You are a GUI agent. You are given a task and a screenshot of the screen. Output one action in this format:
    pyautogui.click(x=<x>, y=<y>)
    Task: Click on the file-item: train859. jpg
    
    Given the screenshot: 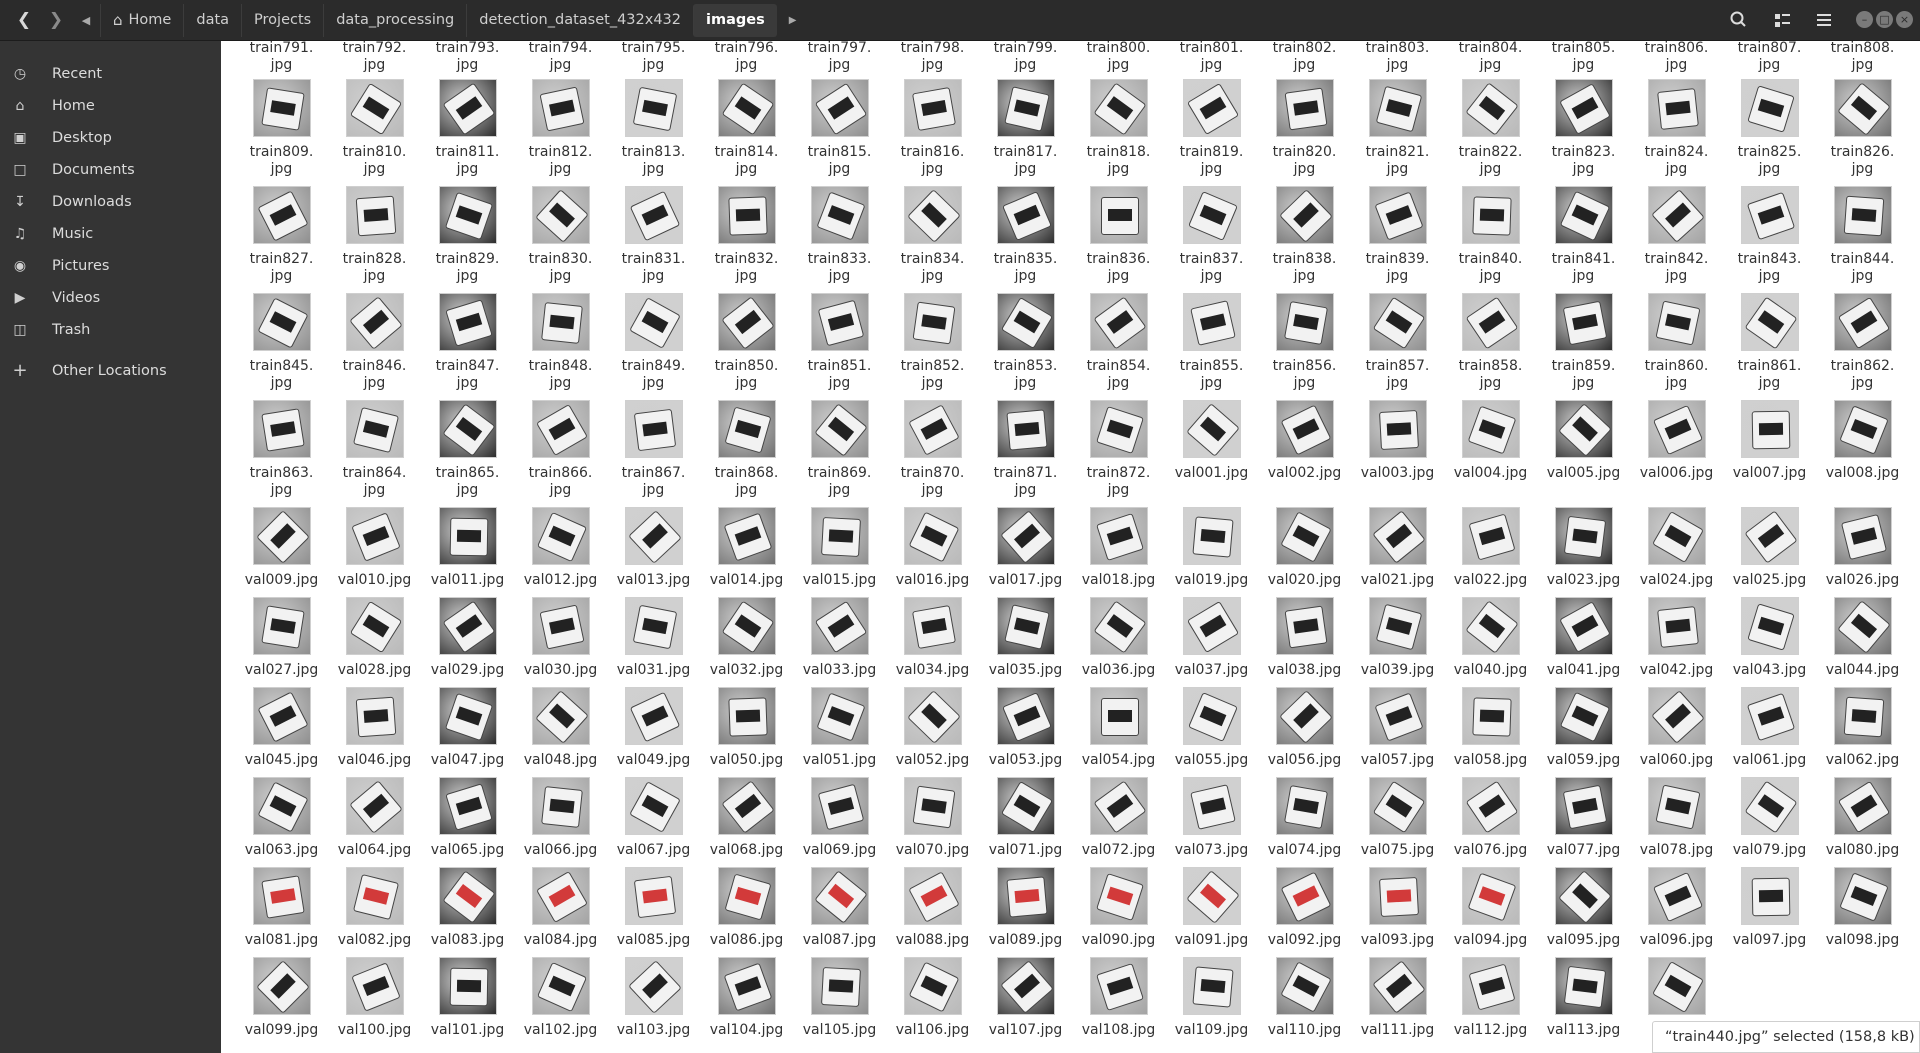 What is the action you would take?
    pyautogui.click(x=1583, y=342)
    